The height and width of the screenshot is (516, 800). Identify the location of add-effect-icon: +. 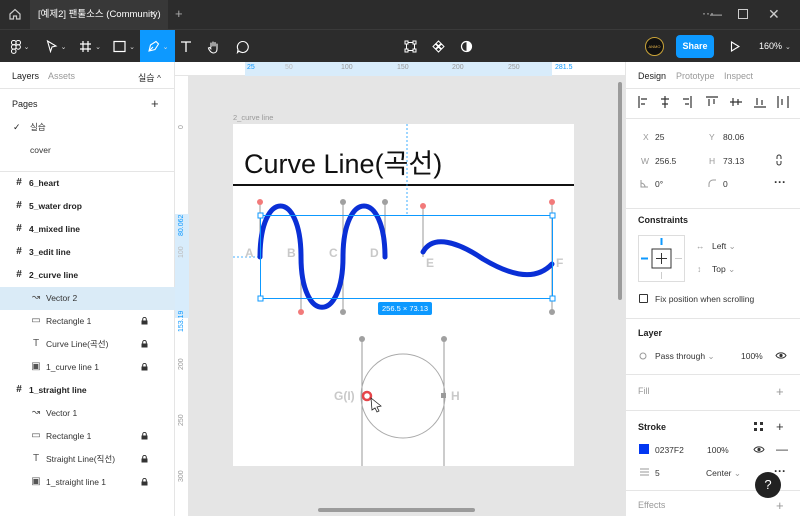
(780, 505).